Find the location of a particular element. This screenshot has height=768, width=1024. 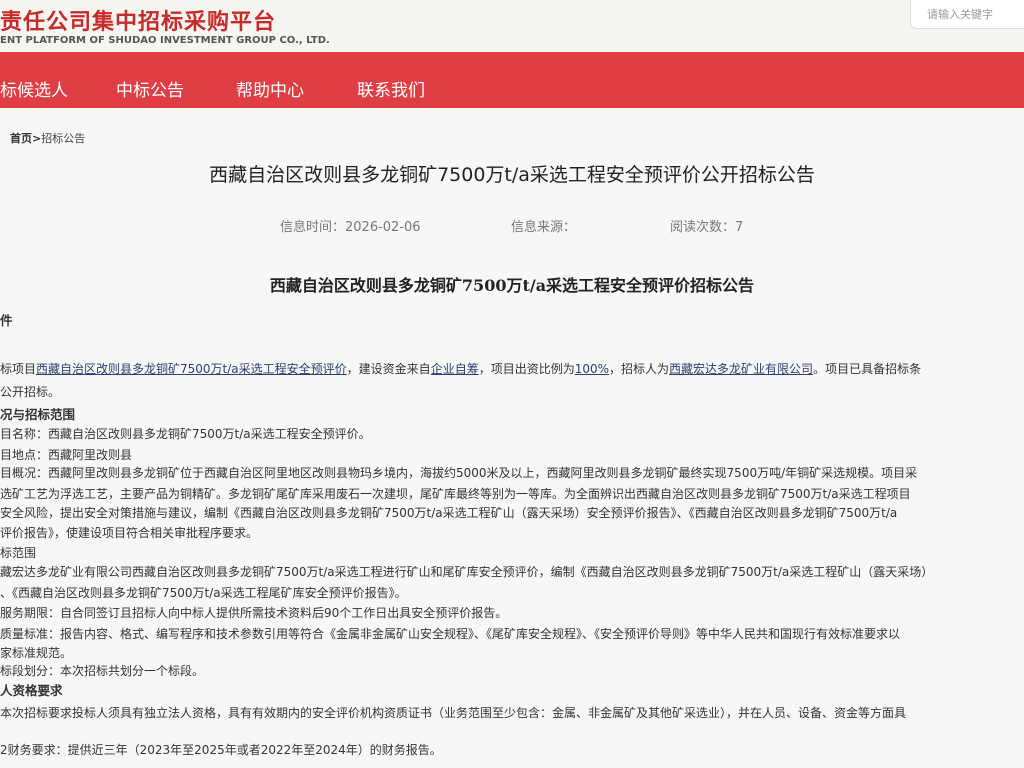

intro-text-3: ，项目出资比例为 is located at coordinates (526, 369).